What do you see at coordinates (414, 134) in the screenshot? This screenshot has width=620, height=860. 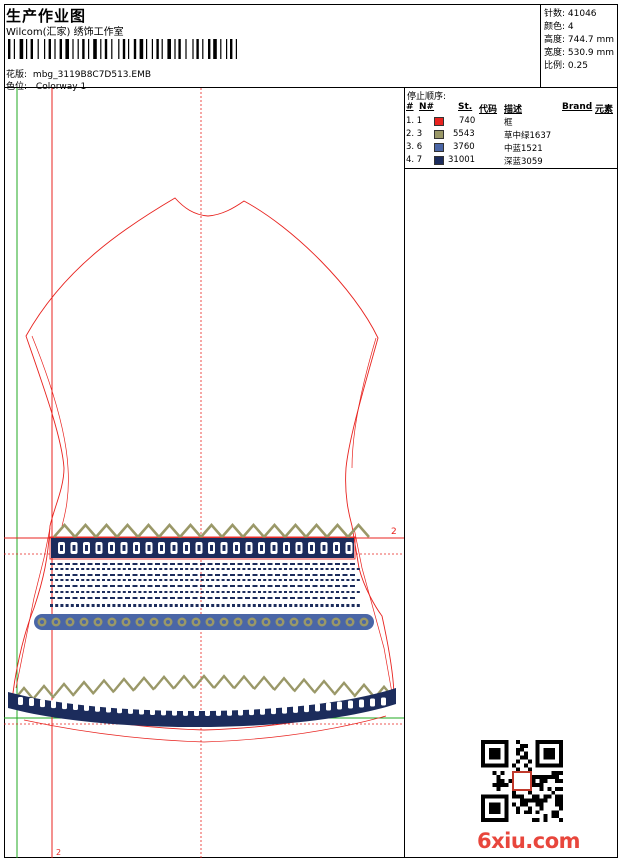 I see `stop-index: 2. 3` at bounding box center [414, 134].